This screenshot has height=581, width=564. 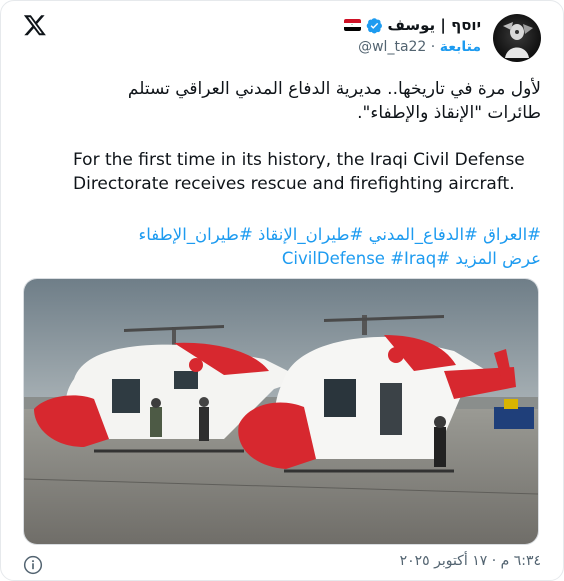 I want to click on hashtag-civil-defense-ar: #الدفاع_المدني, so click(x=423, y=234).